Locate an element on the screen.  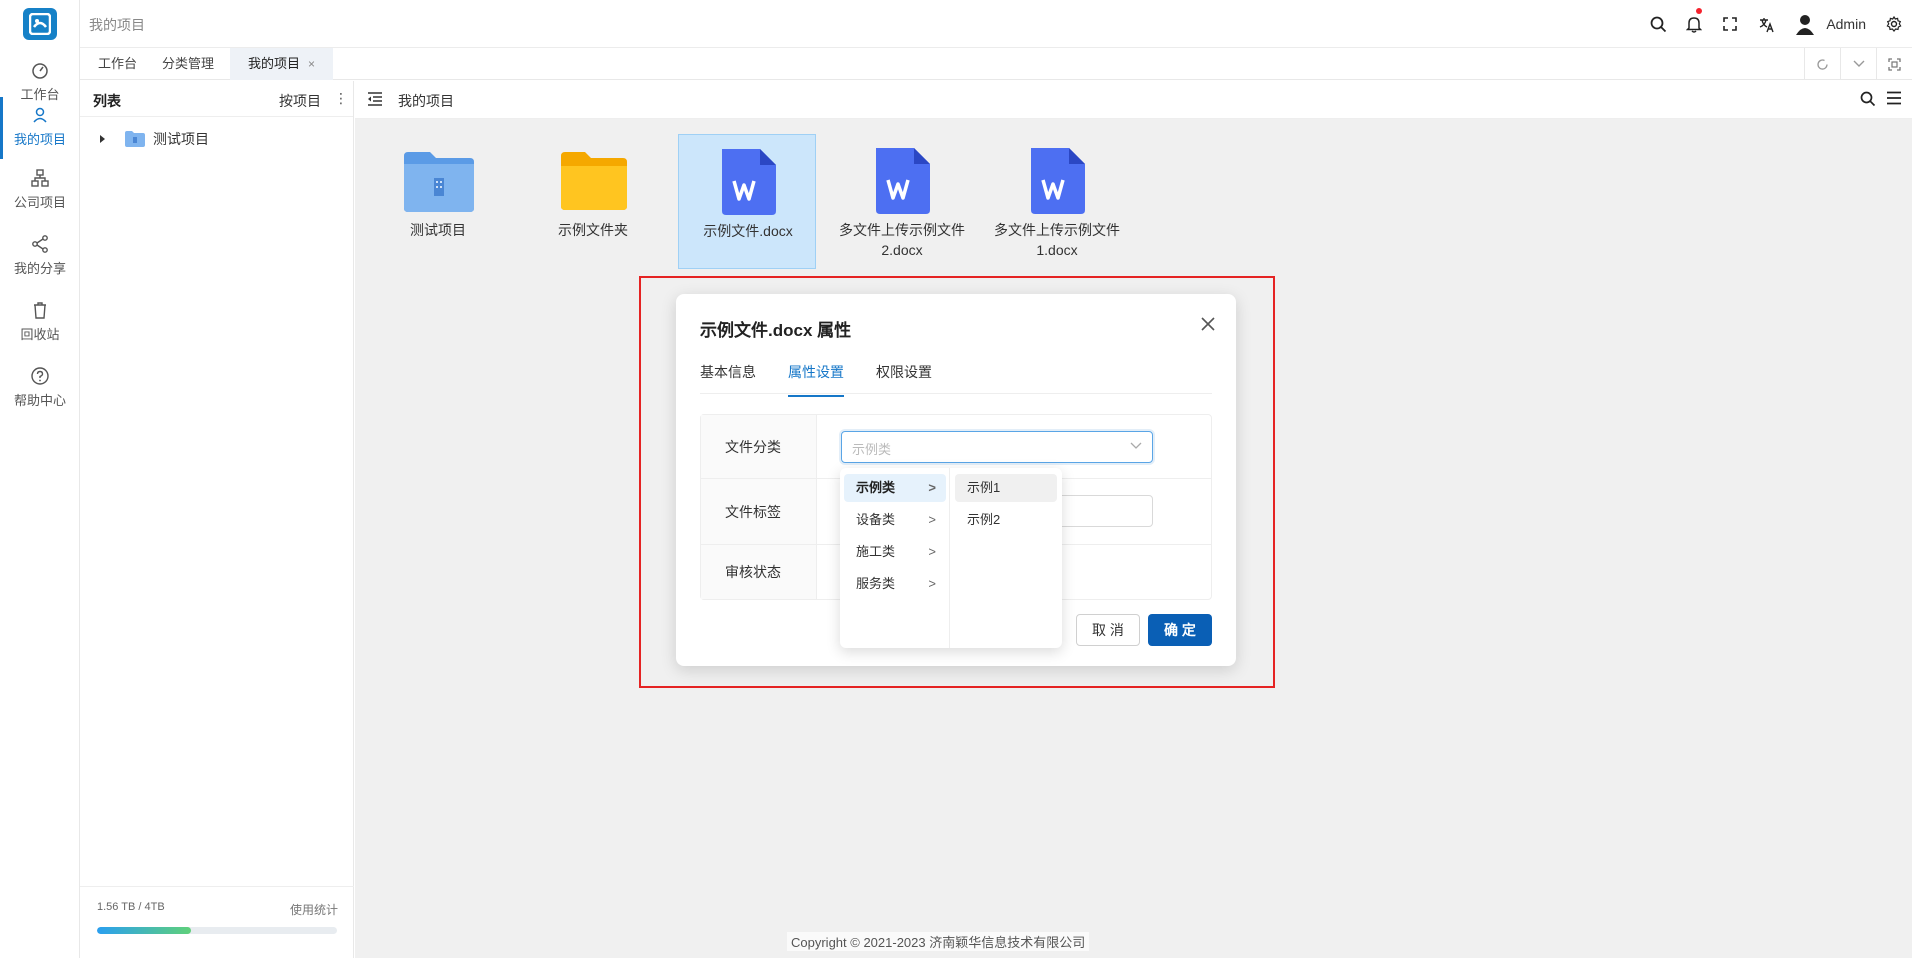
tree-node-test-project: 测试项目 is located at coordinates (154, 139).